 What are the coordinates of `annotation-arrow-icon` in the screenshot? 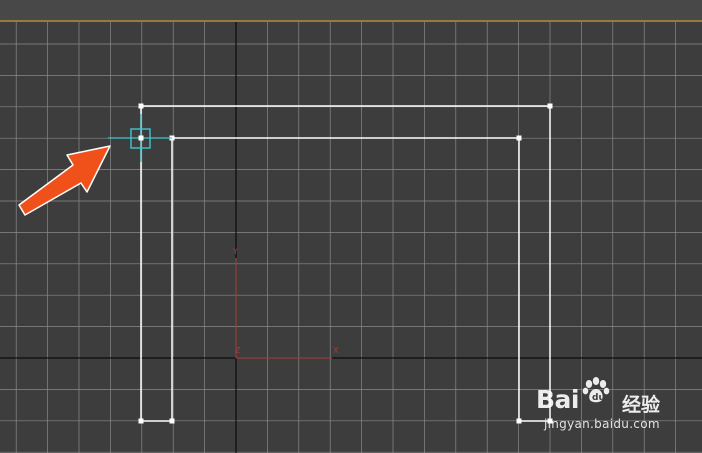 It's located at (64, 180).